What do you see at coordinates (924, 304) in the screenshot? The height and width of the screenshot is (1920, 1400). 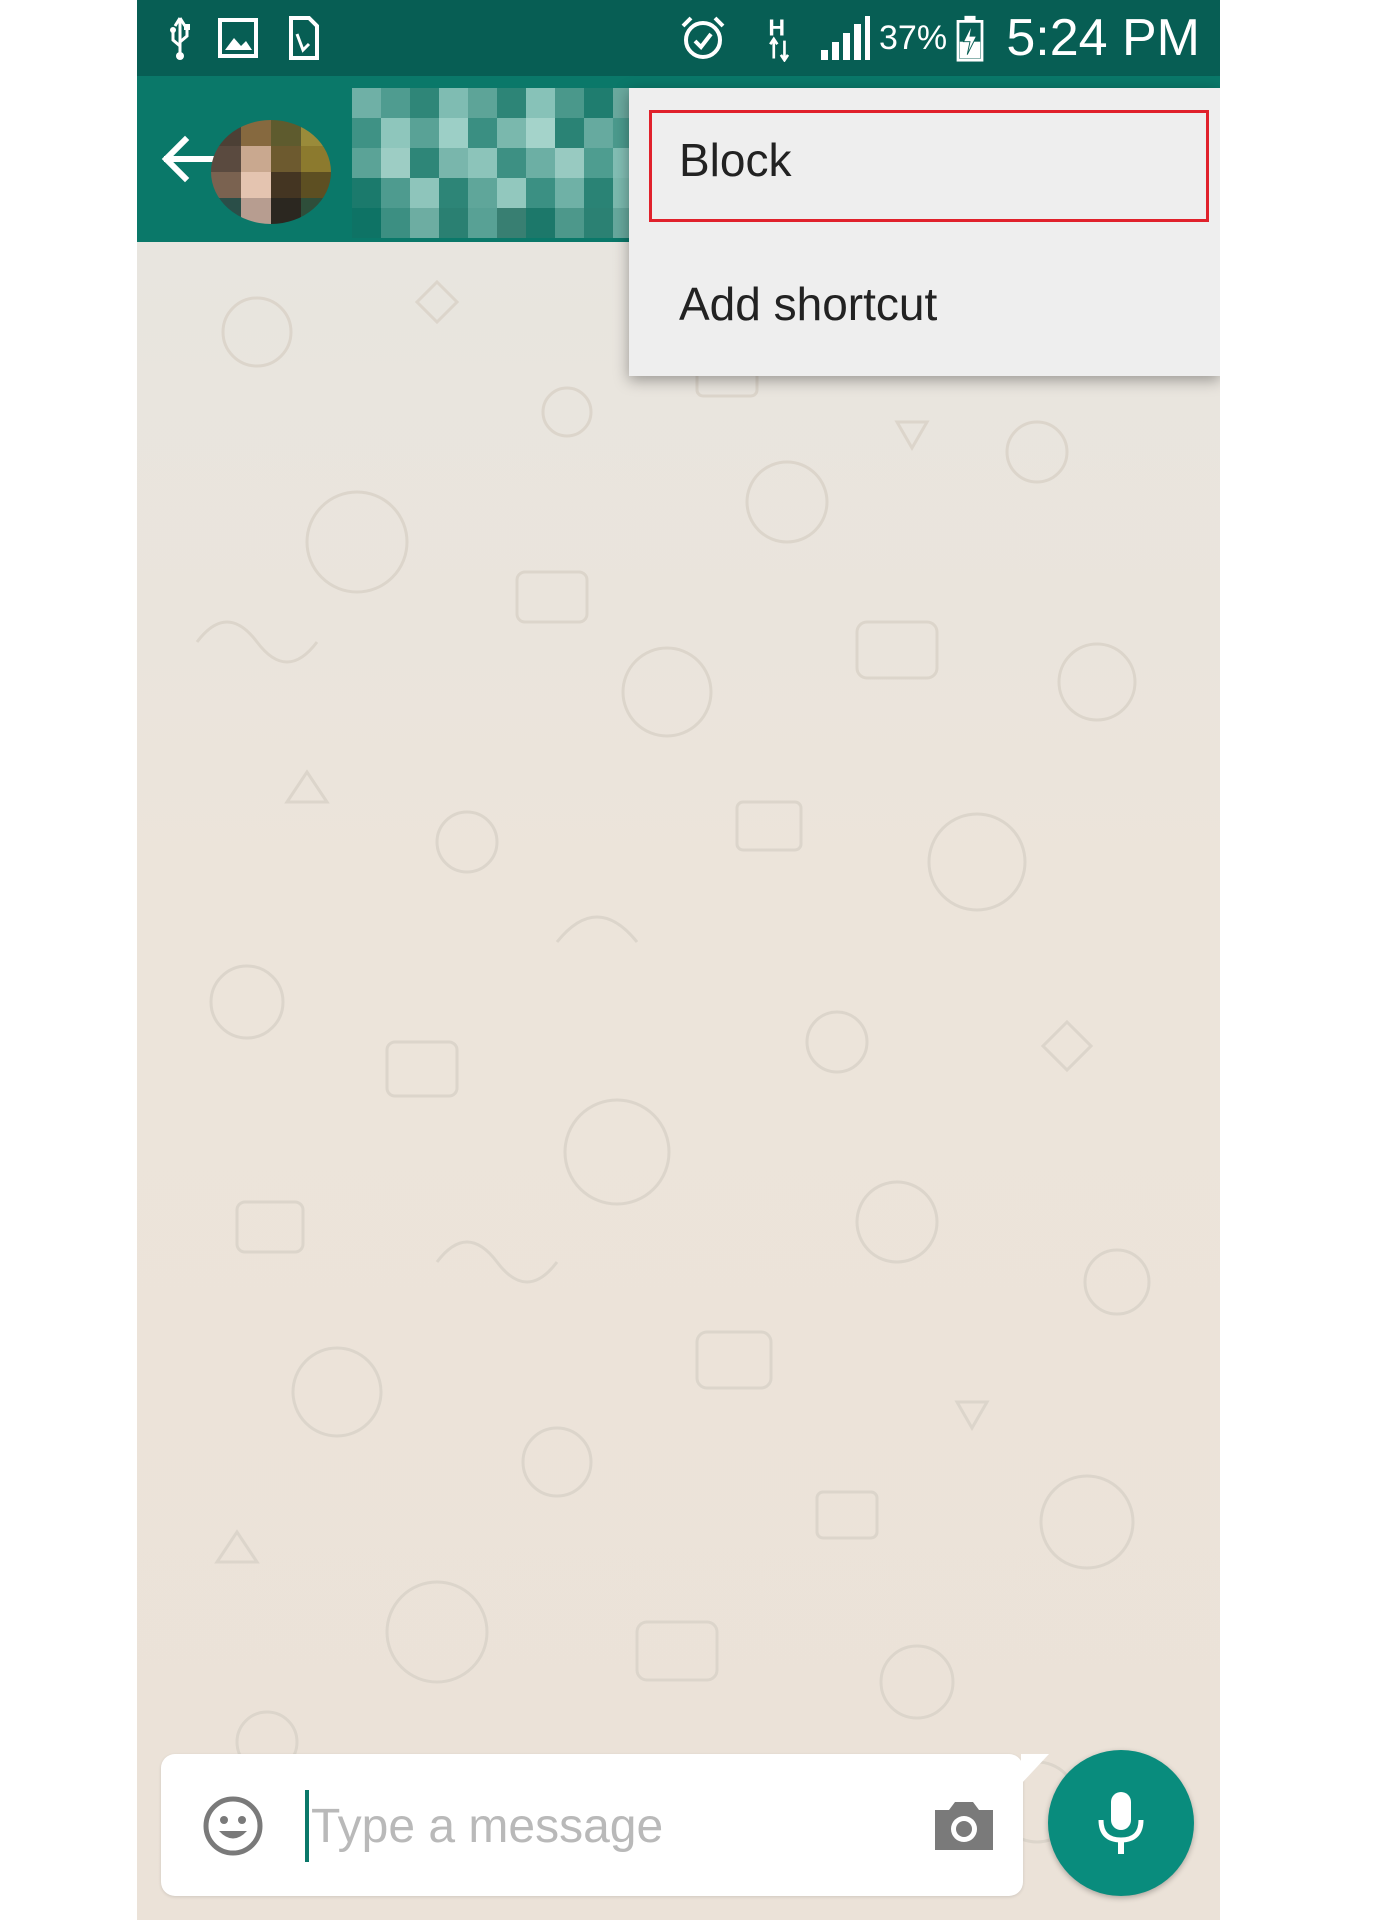 I see `menu-item-add-shortcut: Add shortcut` at bounding box center [924, 304].